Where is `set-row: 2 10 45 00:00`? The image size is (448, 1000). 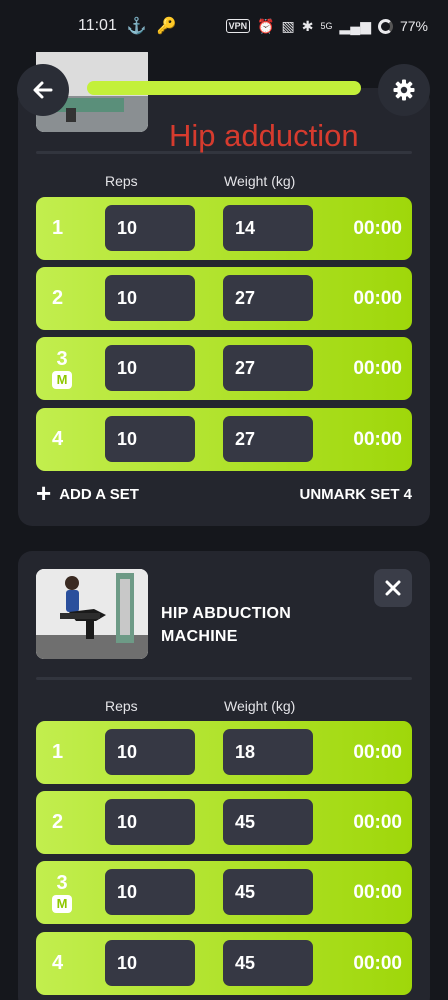
set-row: 2 10 45 00:00 is located at coordinates (224, 822).